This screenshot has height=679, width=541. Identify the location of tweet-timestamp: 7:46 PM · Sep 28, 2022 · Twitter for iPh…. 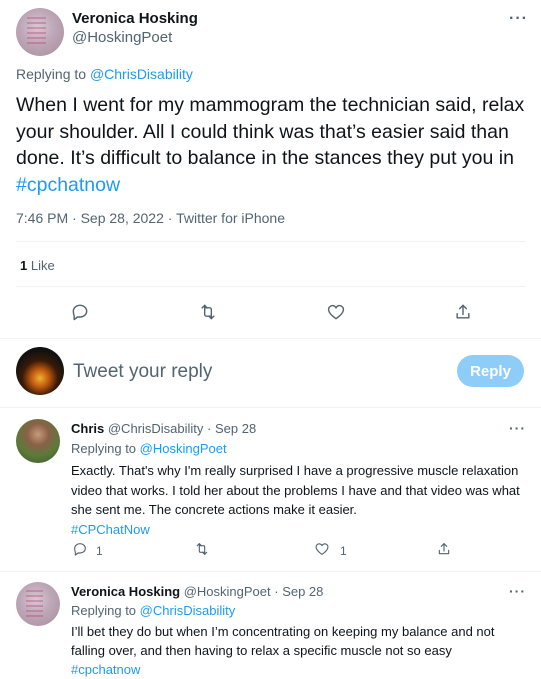
(150, 218).